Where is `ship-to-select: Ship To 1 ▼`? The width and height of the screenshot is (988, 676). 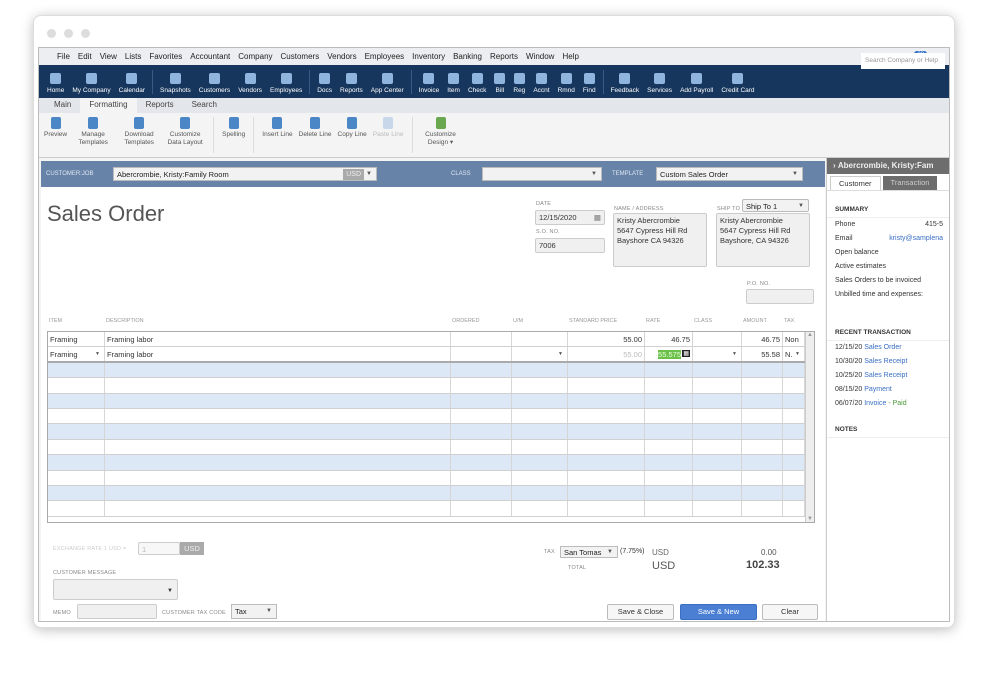 ship-to-select: Ship To 1 ▼ is located at coordinates (775, 205).